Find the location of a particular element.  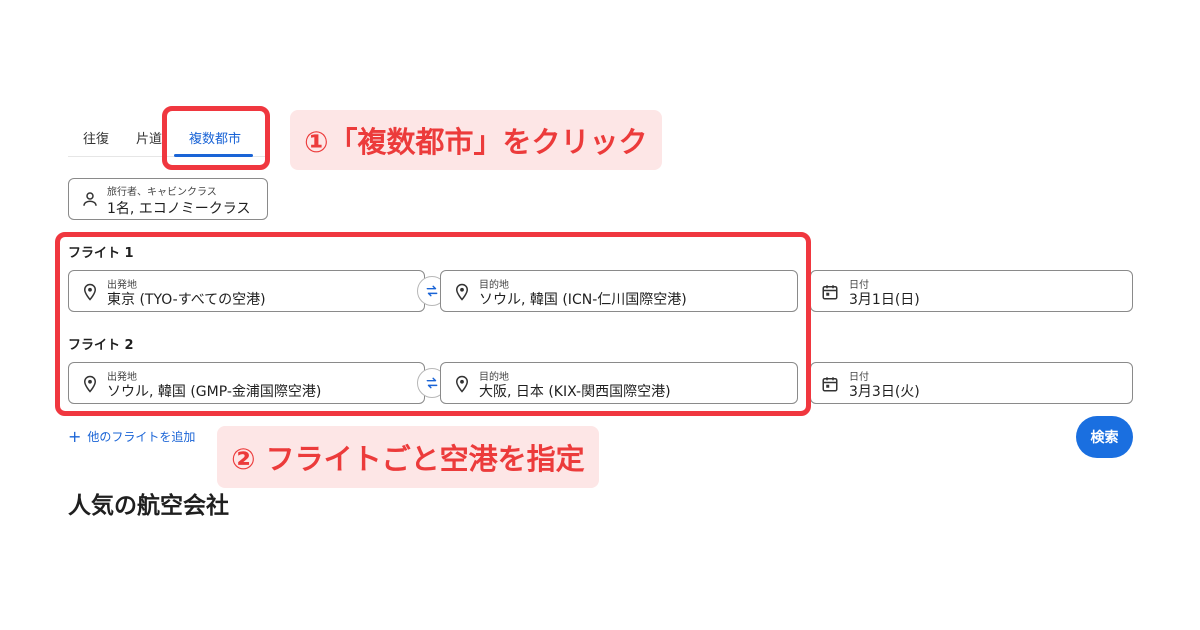

date-value: 3月1日(日) is located at coordinates (884, 300).